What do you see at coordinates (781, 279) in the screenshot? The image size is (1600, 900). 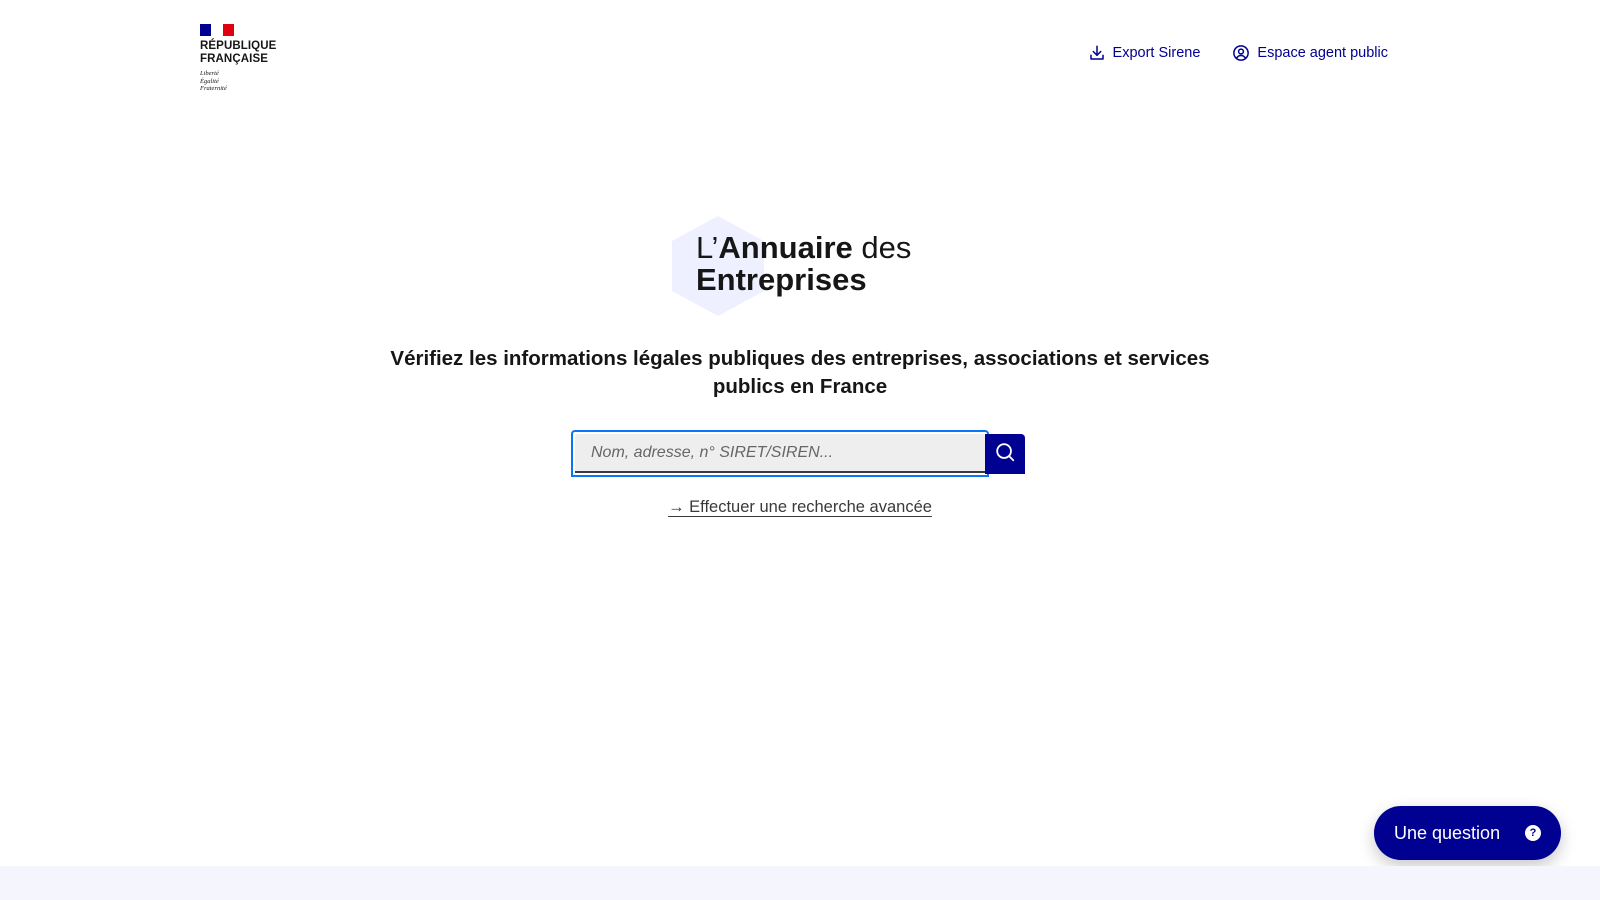 I see `logo-bold-word2: Entreprises` at bounding box center [781, 279].